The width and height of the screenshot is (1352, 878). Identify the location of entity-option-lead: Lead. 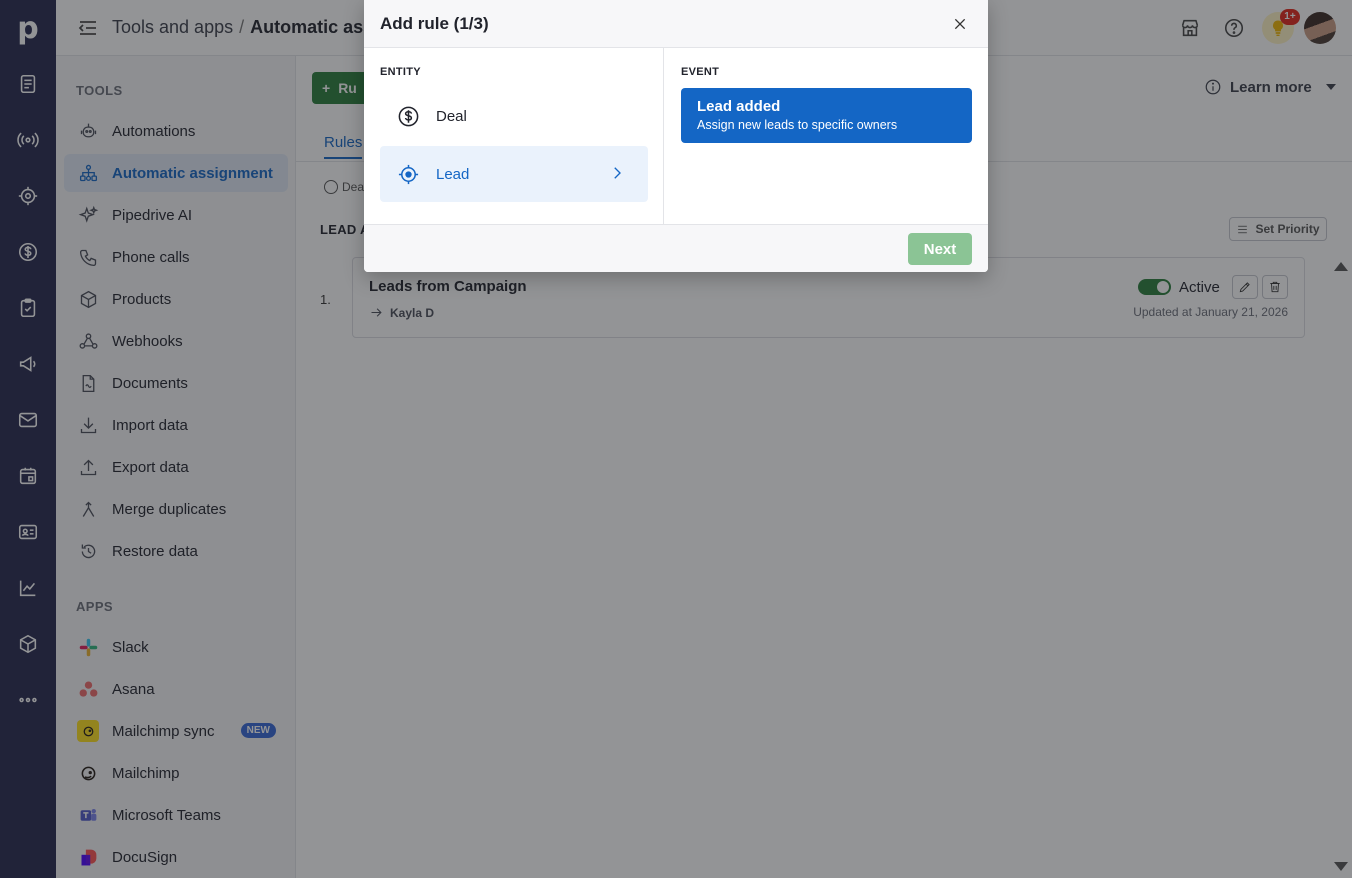
(514, 174).